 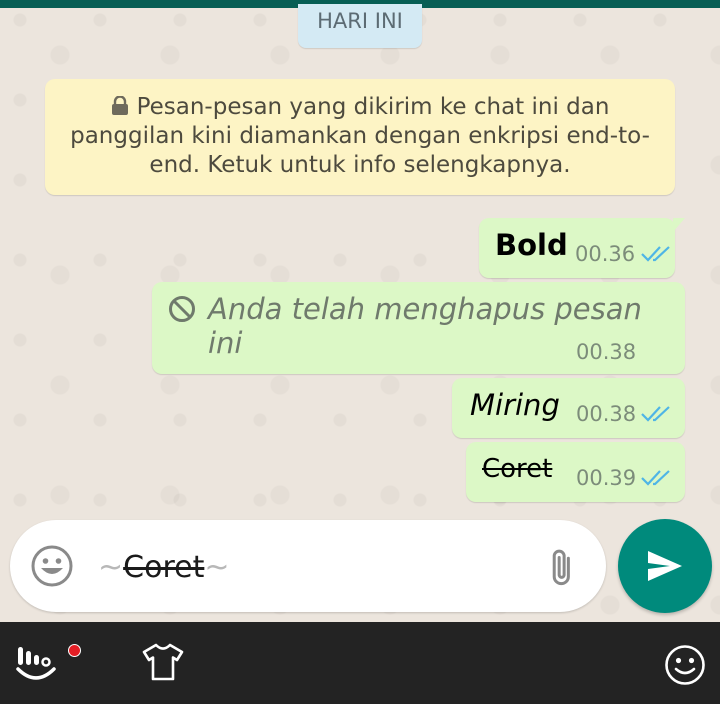 I want to click on message-bubble: Bold 00.36, so click(x=582, y=248).